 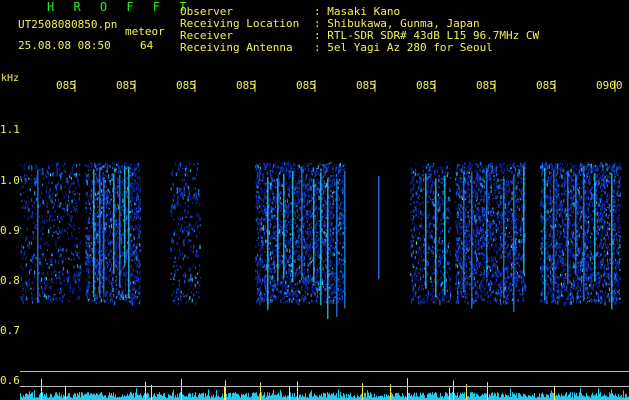 I want to click on activity-baseline-upper, so click(x=324, y=371).